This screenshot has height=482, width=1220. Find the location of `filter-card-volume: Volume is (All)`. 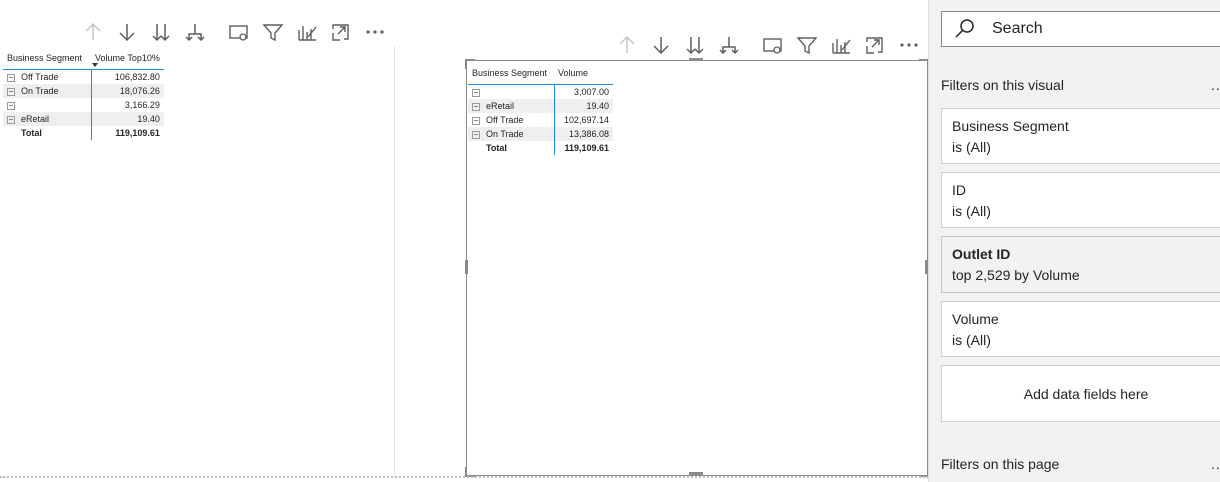

filter-card-volume: Volume is (All) is located at coordinates (1080, 329).